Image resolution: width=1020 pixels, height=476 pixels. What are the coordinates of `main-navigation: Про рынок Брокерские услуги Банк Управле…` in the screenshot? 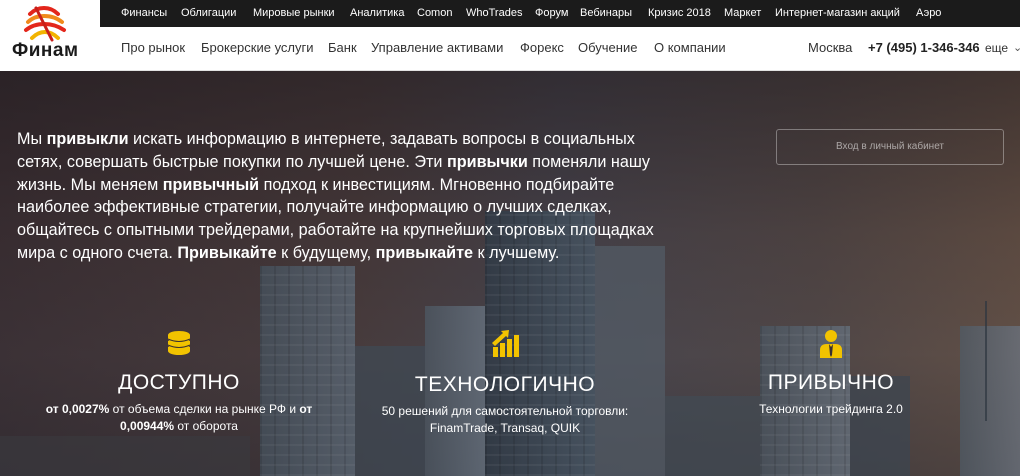 It's located at (560, 49).